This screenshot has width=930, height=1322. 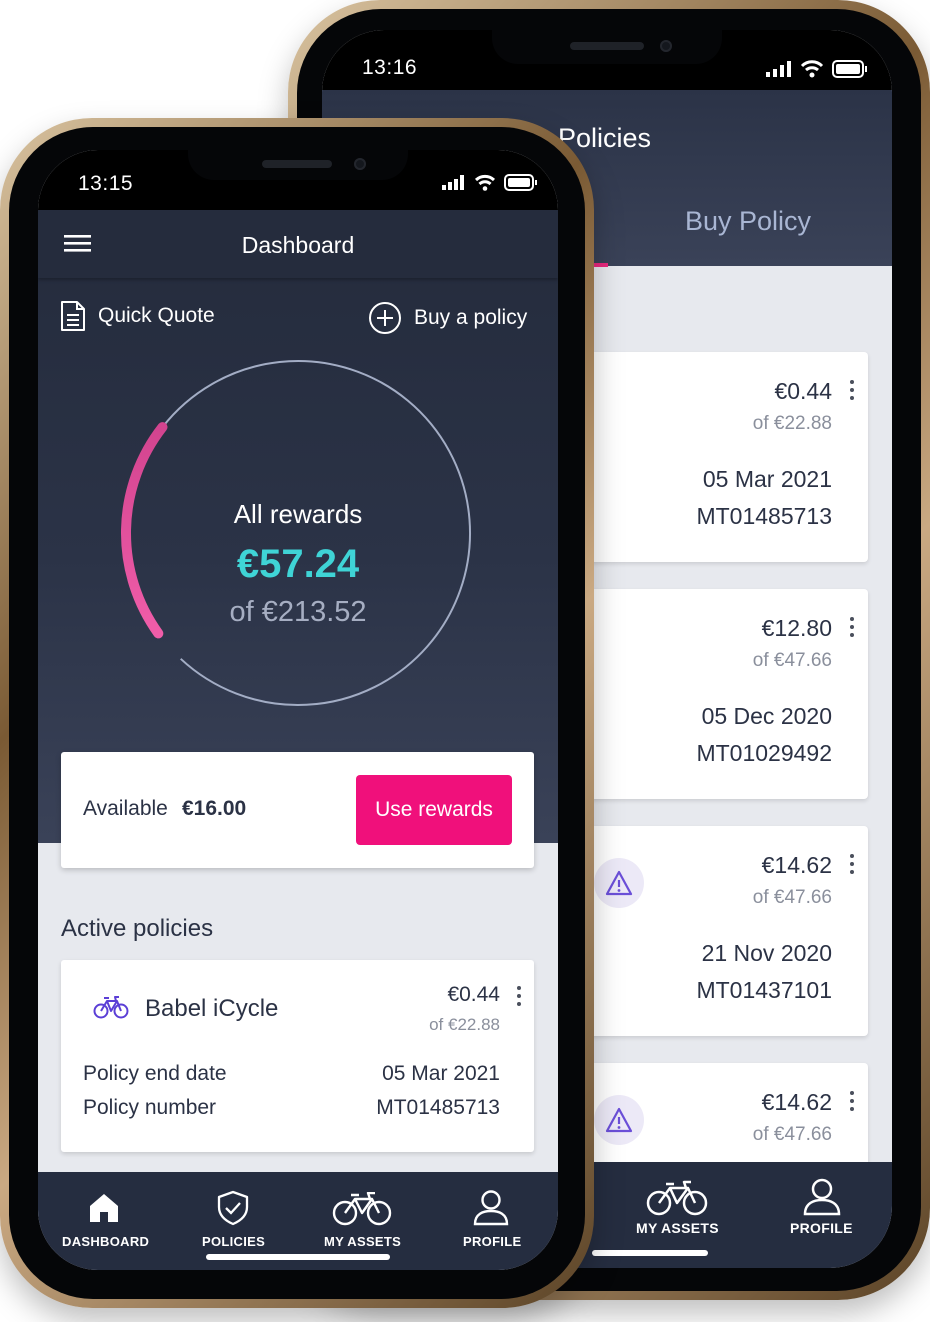 I want to click on front-bottom-nav: DASHBOARD POLICIES MY ASSETS PROFILE, so click(x=298, y=1221).